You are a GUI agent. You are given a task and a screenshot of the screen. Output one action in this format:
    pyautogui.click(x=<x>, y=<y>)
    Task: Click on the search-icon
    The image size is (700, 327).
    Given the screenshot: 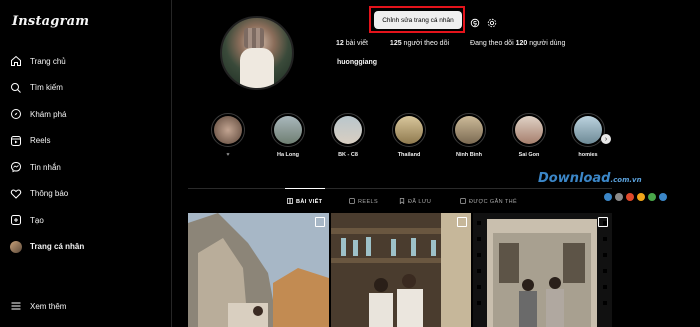 What is the action you would take?
    pyautogui.click(x=16, y=88)
    